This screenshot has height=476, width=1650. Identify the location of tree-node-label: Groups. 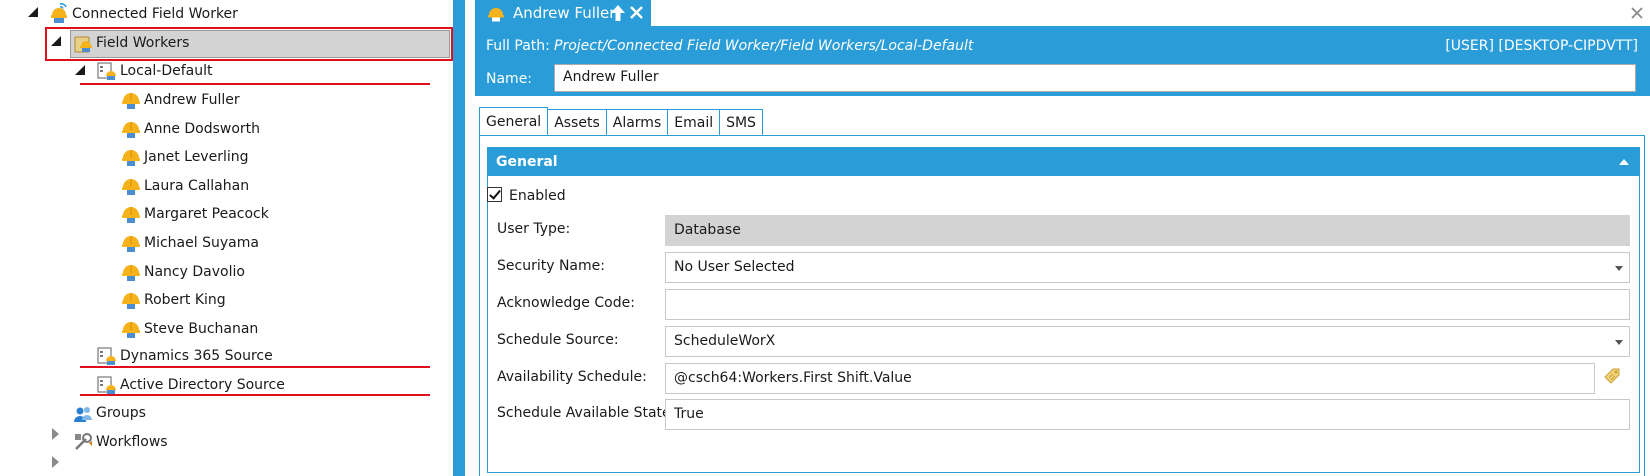
(121, 413).